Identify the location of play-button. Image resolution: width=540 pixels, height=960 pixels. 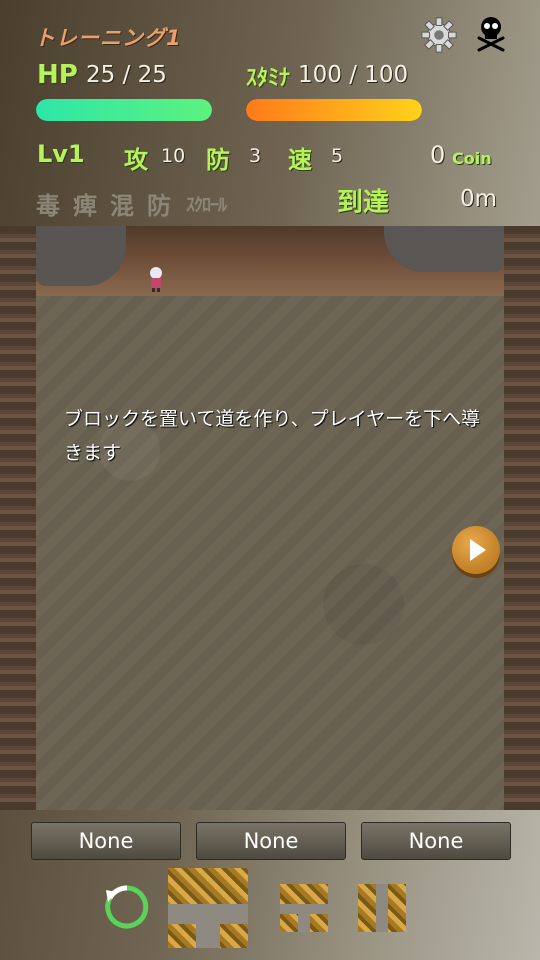
(476, 550).